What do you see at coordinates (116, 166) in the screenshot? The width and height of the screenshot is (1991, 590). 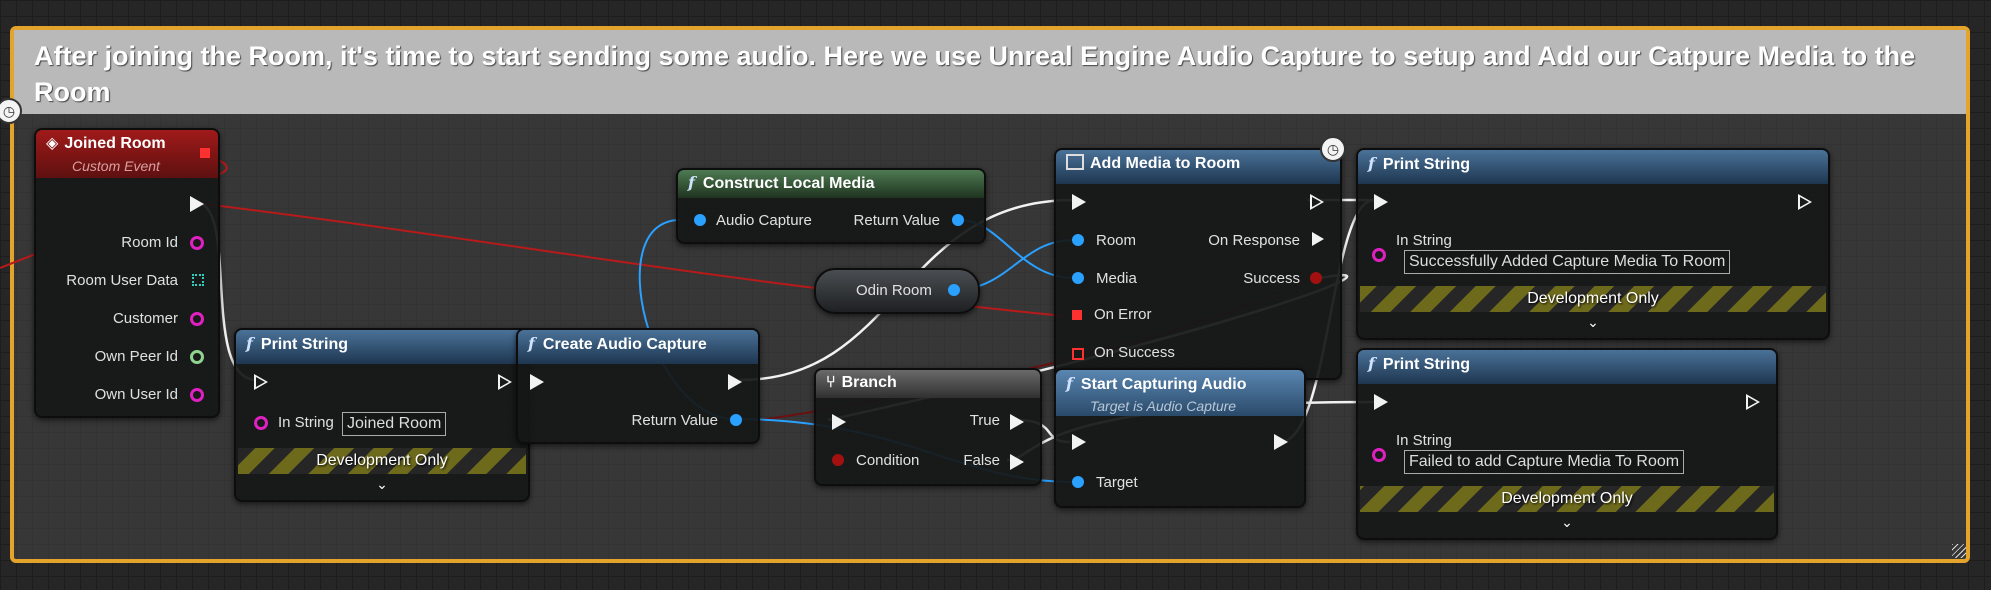 I see `joined-room-subtitle: Custom Event` at bounding box center [116, 166].